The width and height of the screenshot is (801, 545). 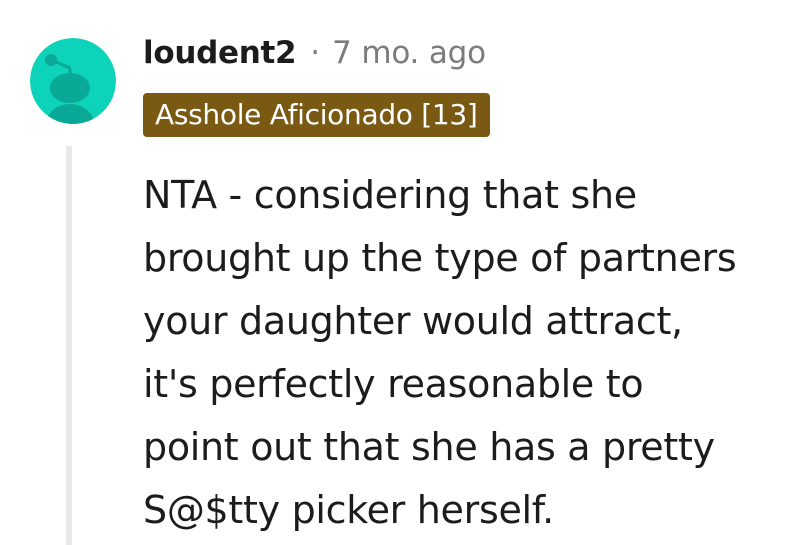 I want to click on username-link: loudent2, so click(x=220, y=53).